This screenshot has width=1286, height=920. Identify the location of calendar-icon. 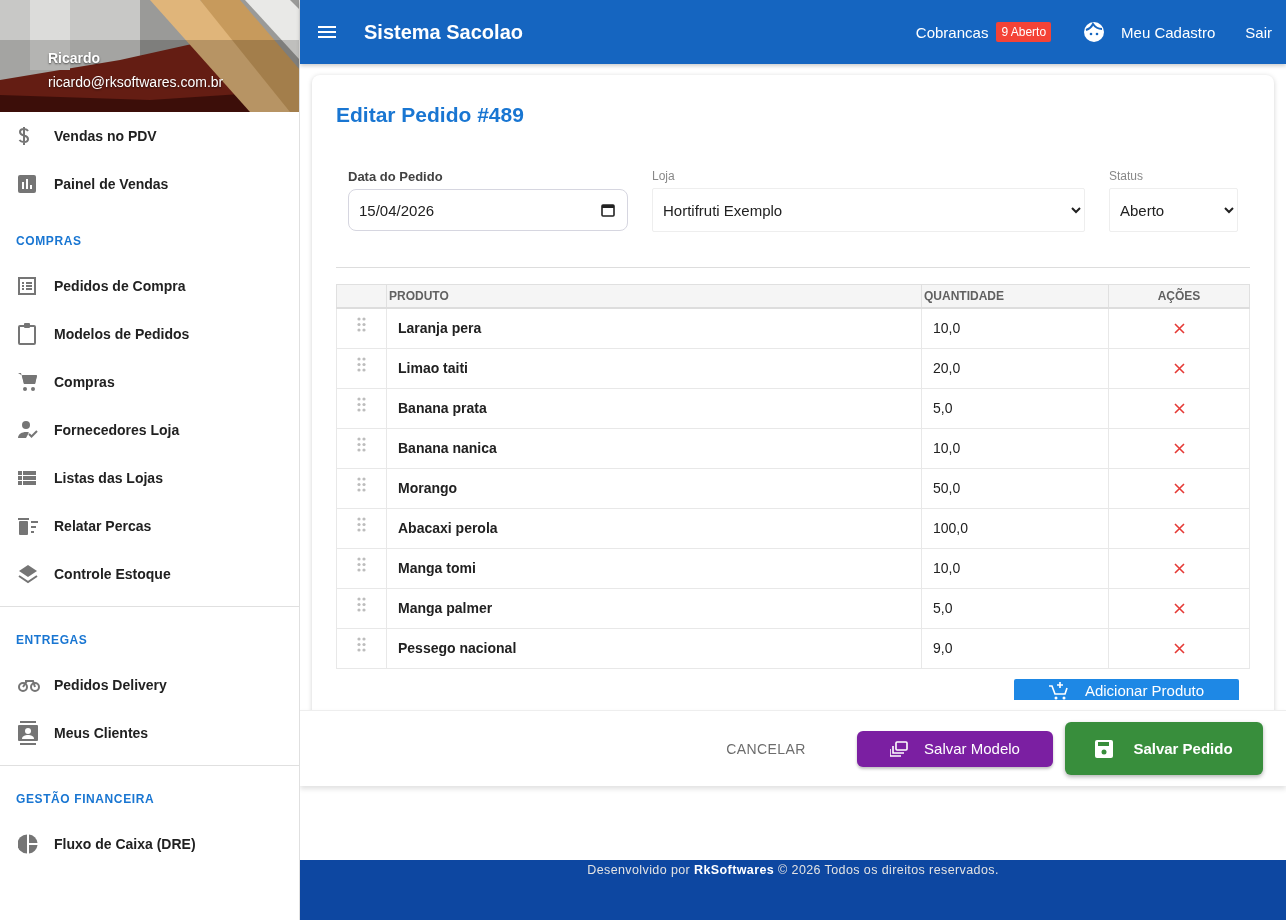
(608, 210).